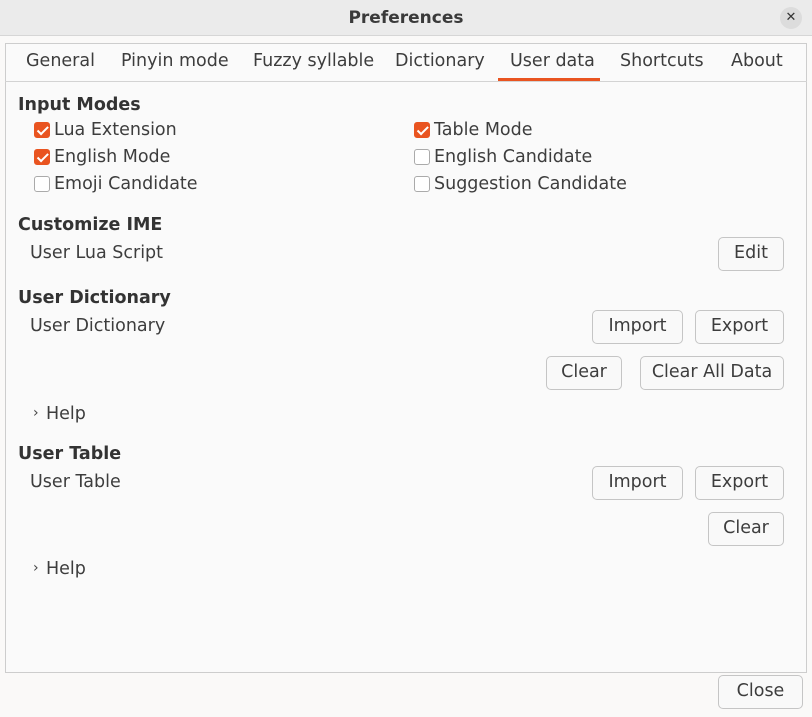 This screenshot has width=812, height=717. I want to click on title-bar: Preferences ✕, so click(406, 18).